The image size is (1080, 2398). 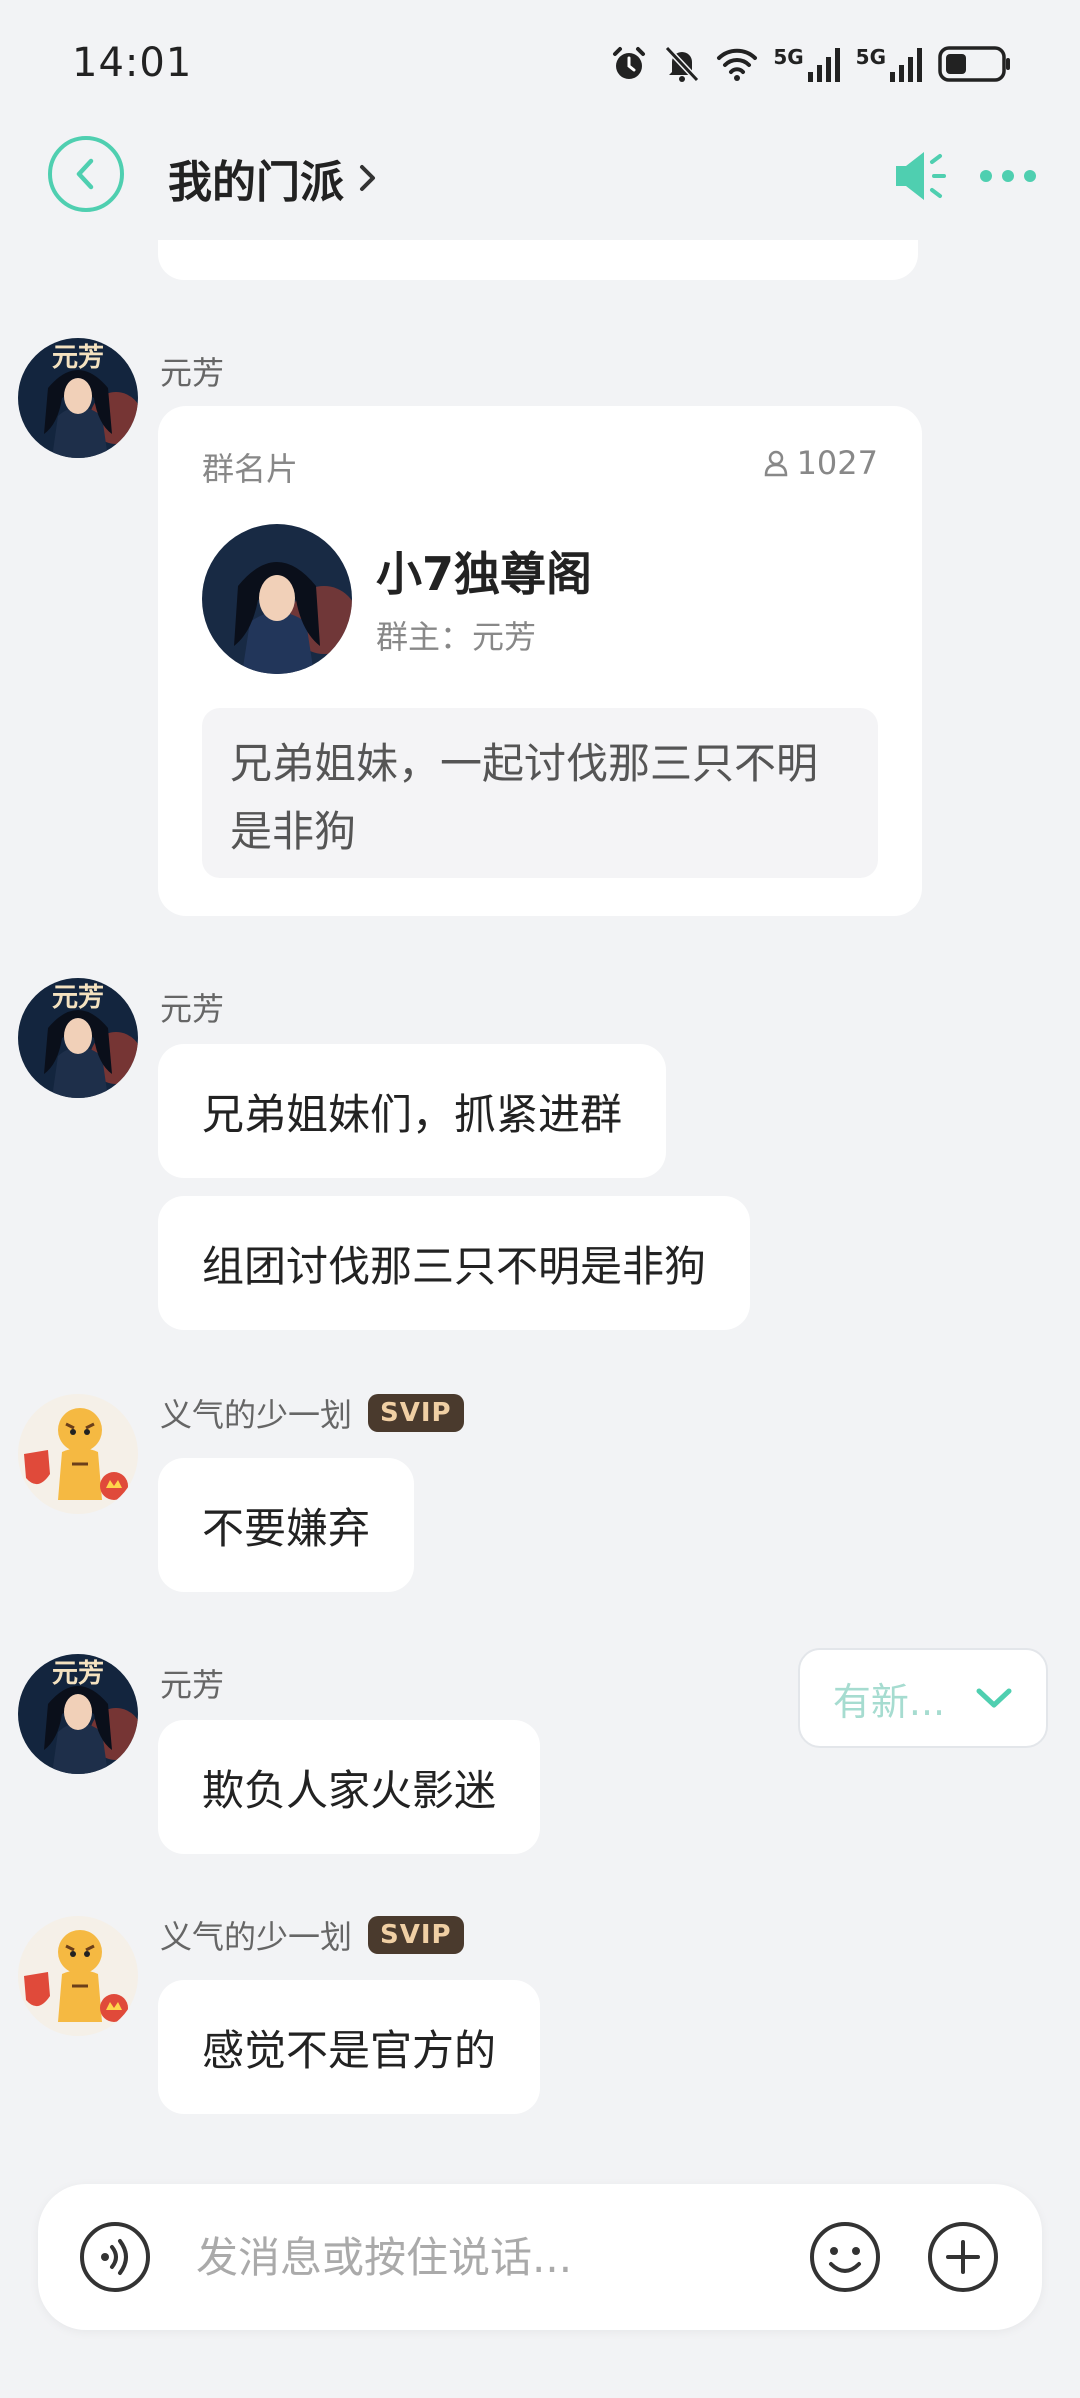 What do you see at coordinates (540, 793) in the screenshot?
I see `group-description: 兄弟姐妹，一起讨伐那三只不明是非狗` at bounding box center [540, 793].